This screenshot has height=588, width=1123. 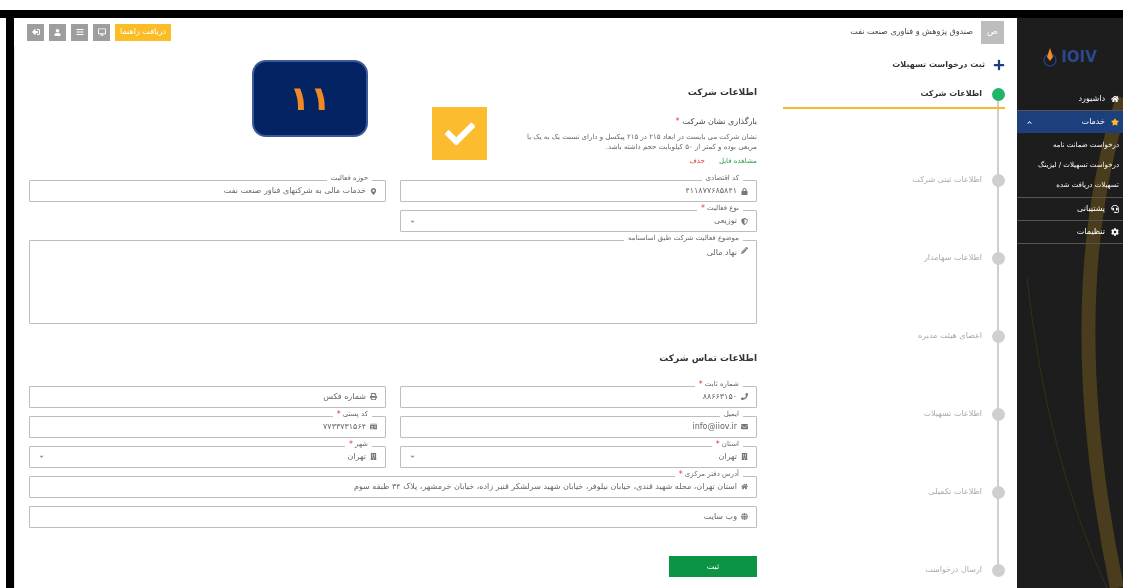 What do you see at coordinates (373, 191) in the screenshot?
I see `map-pin-icon` at bounding box center [373, 191].